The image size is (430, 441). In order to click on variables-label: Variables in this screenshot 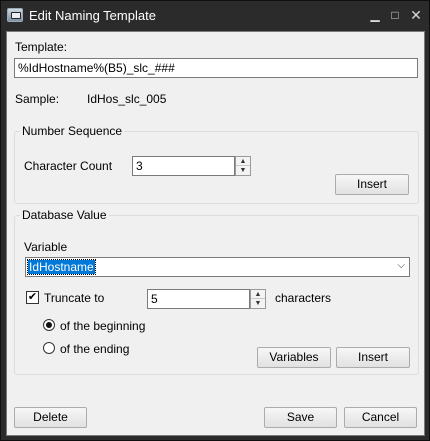, I will do `click(294, 357)`.